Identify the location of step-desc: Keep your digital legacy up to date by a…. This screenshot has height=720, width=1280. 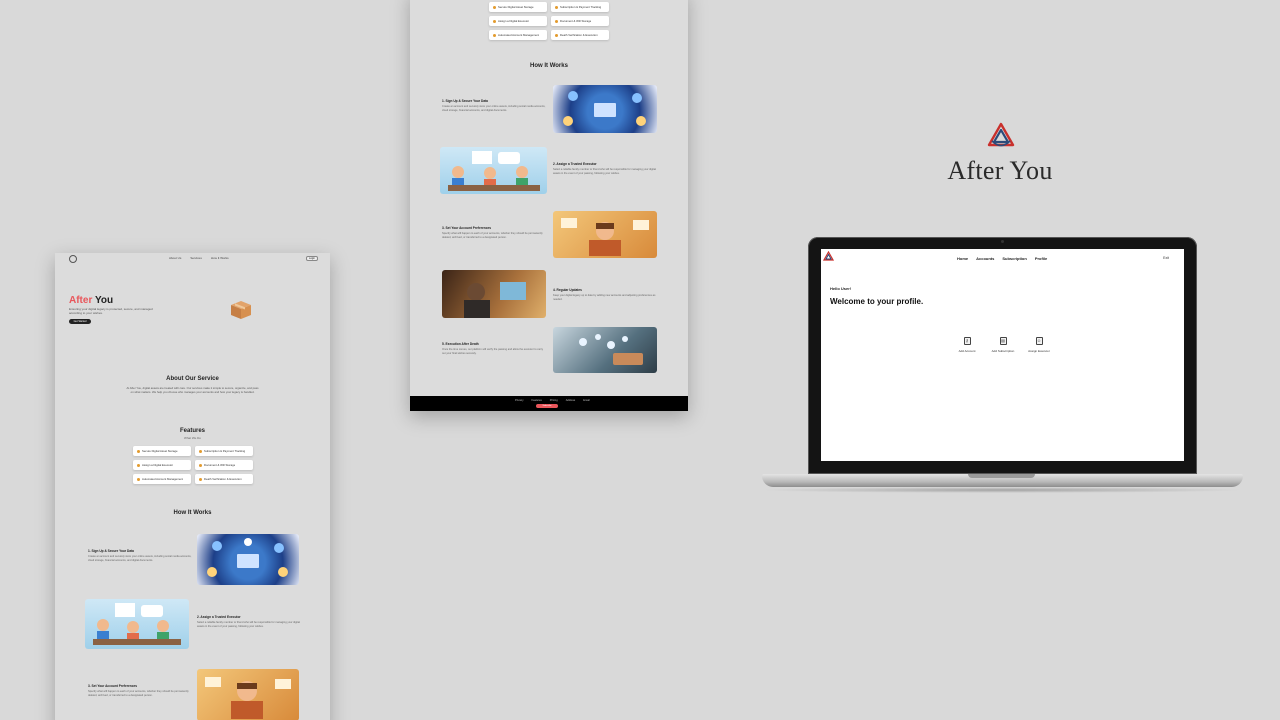
(604, 297).